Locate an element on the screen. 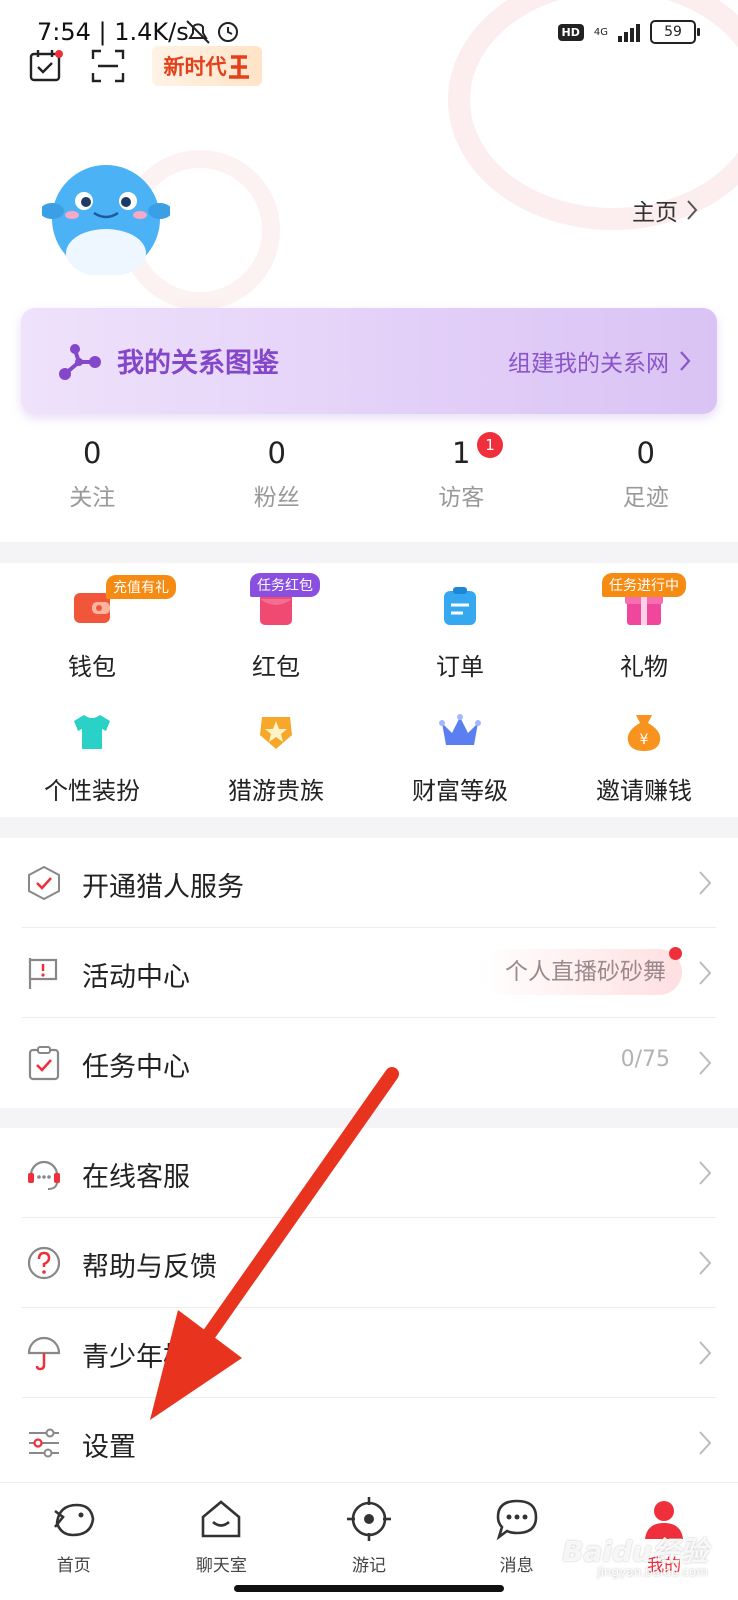 The width and height of the screenshot is (738, 1600). crown-icon is located at coordinates (460, 729).